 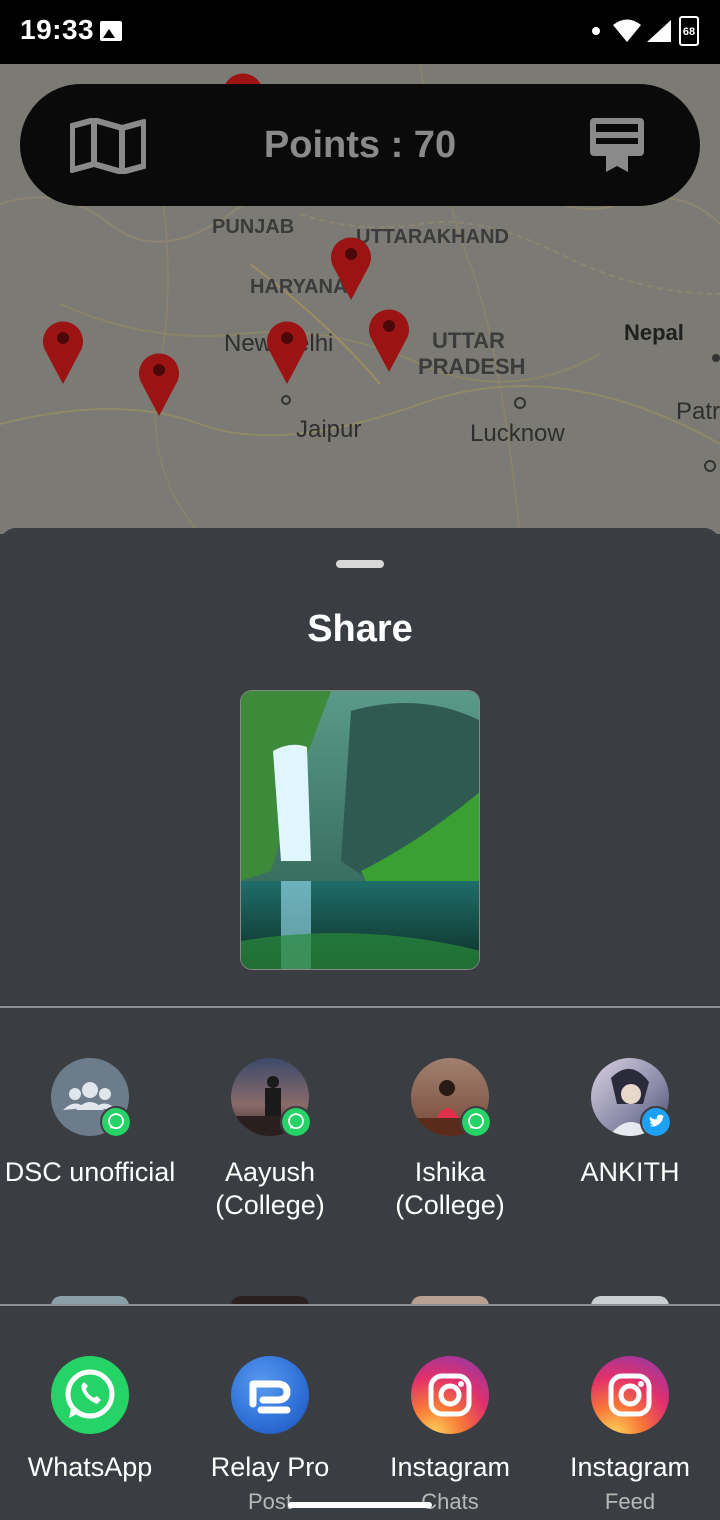 I want to click on signal-icon, so click(x=659, y=31).